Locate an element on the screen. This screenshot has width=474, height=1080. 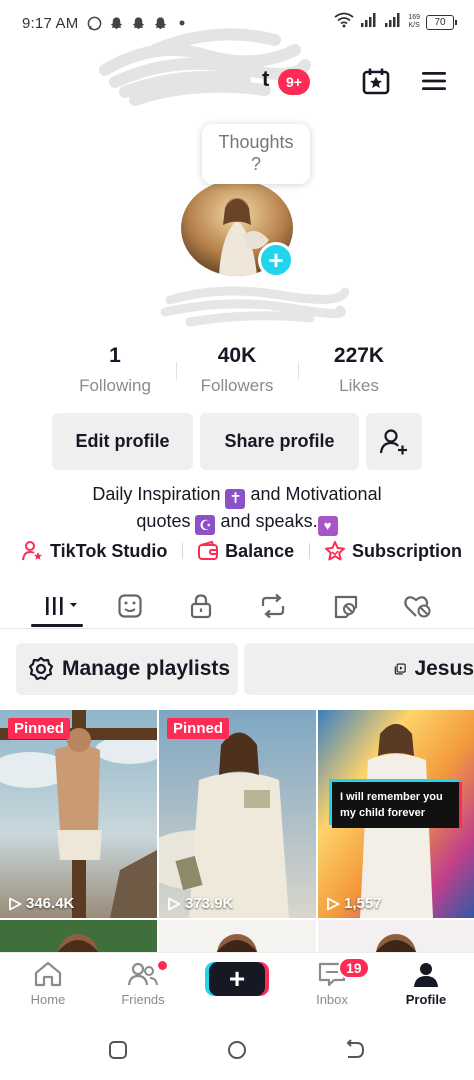
stat-followers: 40K Followers is located at coordinates (237, 370).